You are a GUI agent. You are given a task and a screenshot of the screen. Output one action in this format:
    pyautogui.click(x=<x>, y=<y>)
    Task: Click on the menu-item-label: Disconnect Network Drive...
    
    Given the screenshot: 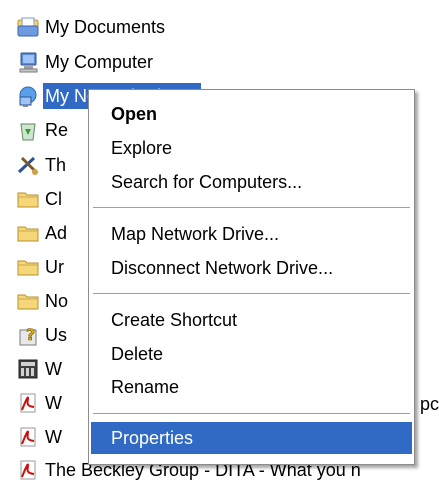 What is the action you would take?
    pyautogui.click(x=222, y=267)
    